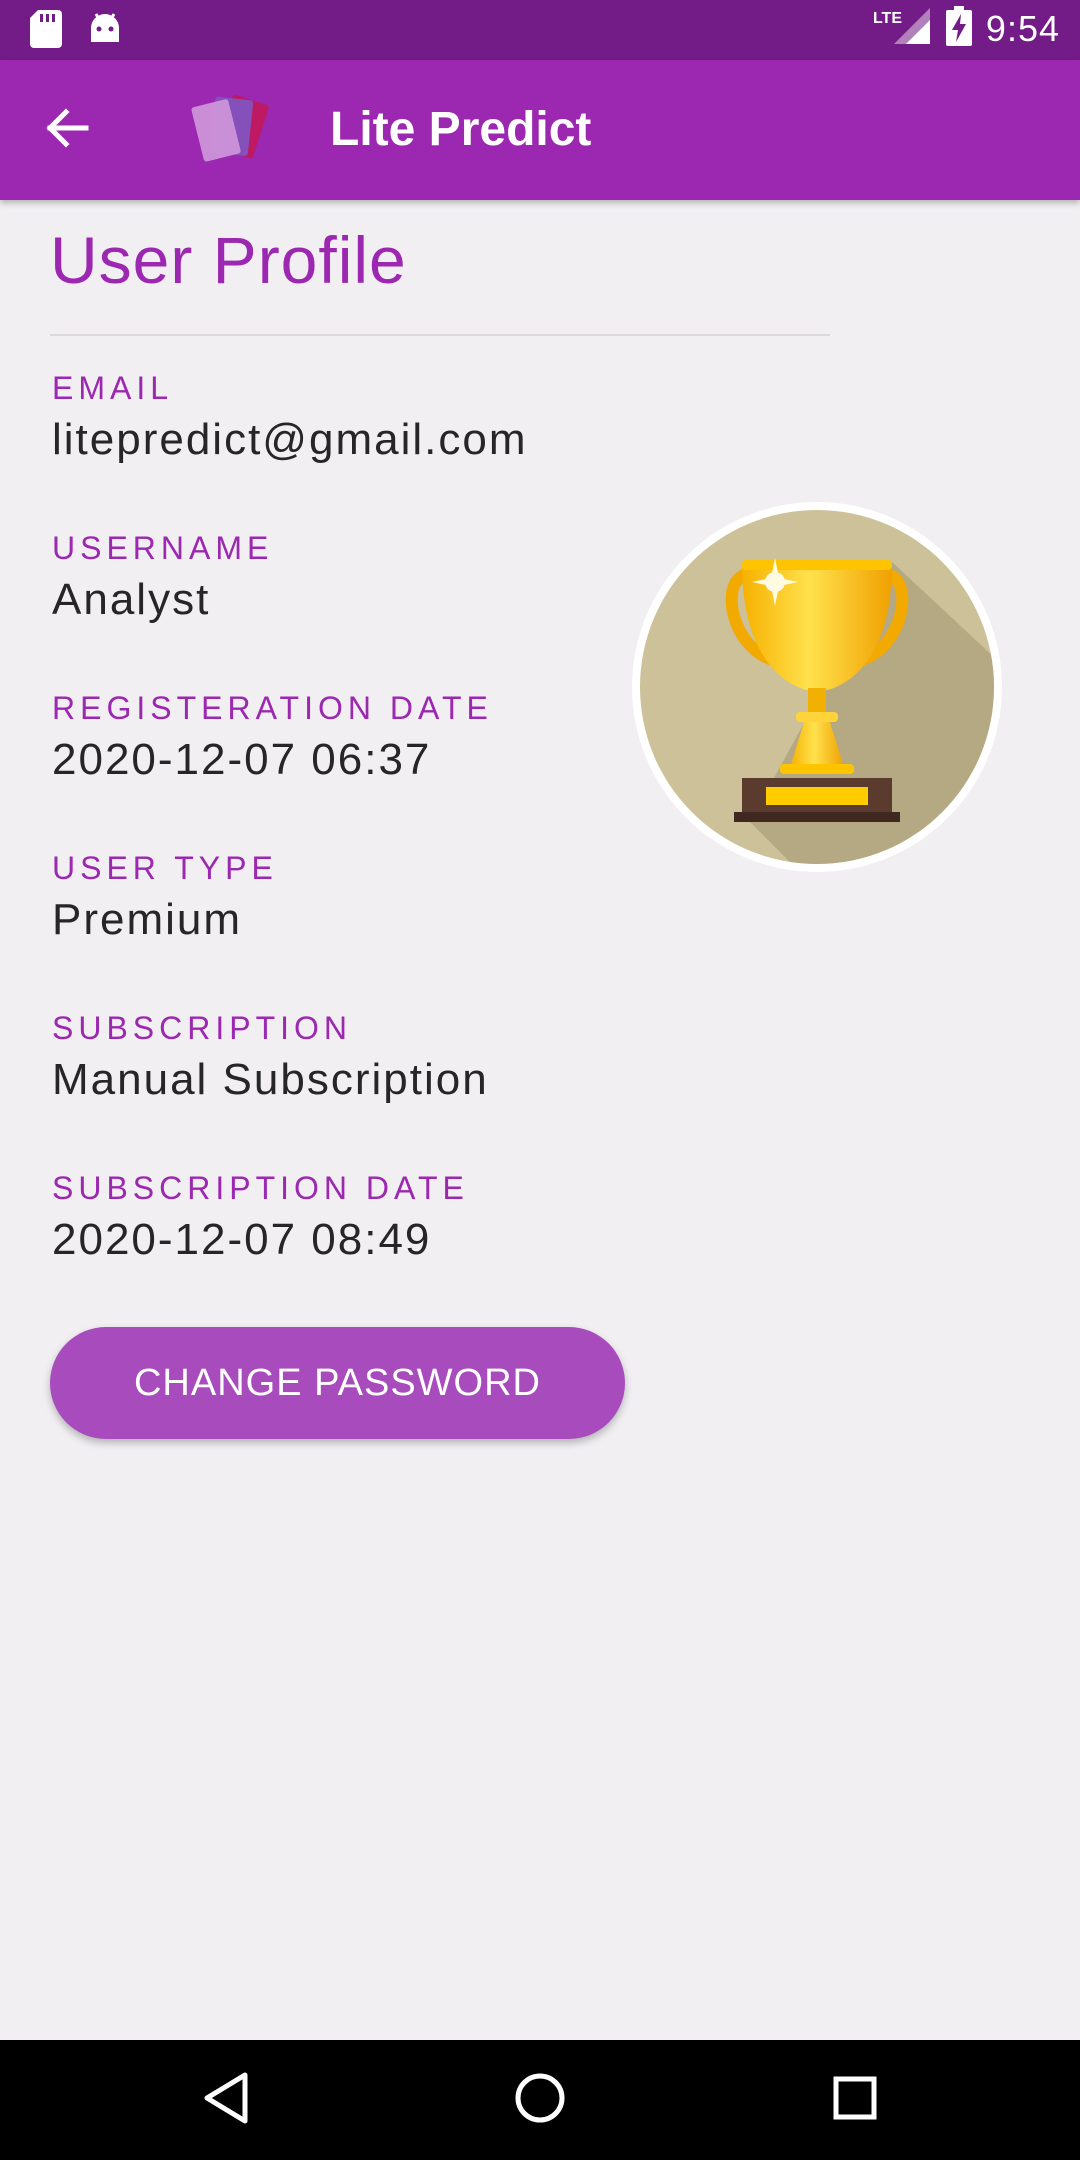 The height and width of the screenshot is (2160, 1080). Describe the element at coordinates (540, 30) in the screenshot. I see `status-bar: LTE 9:54` at that location.